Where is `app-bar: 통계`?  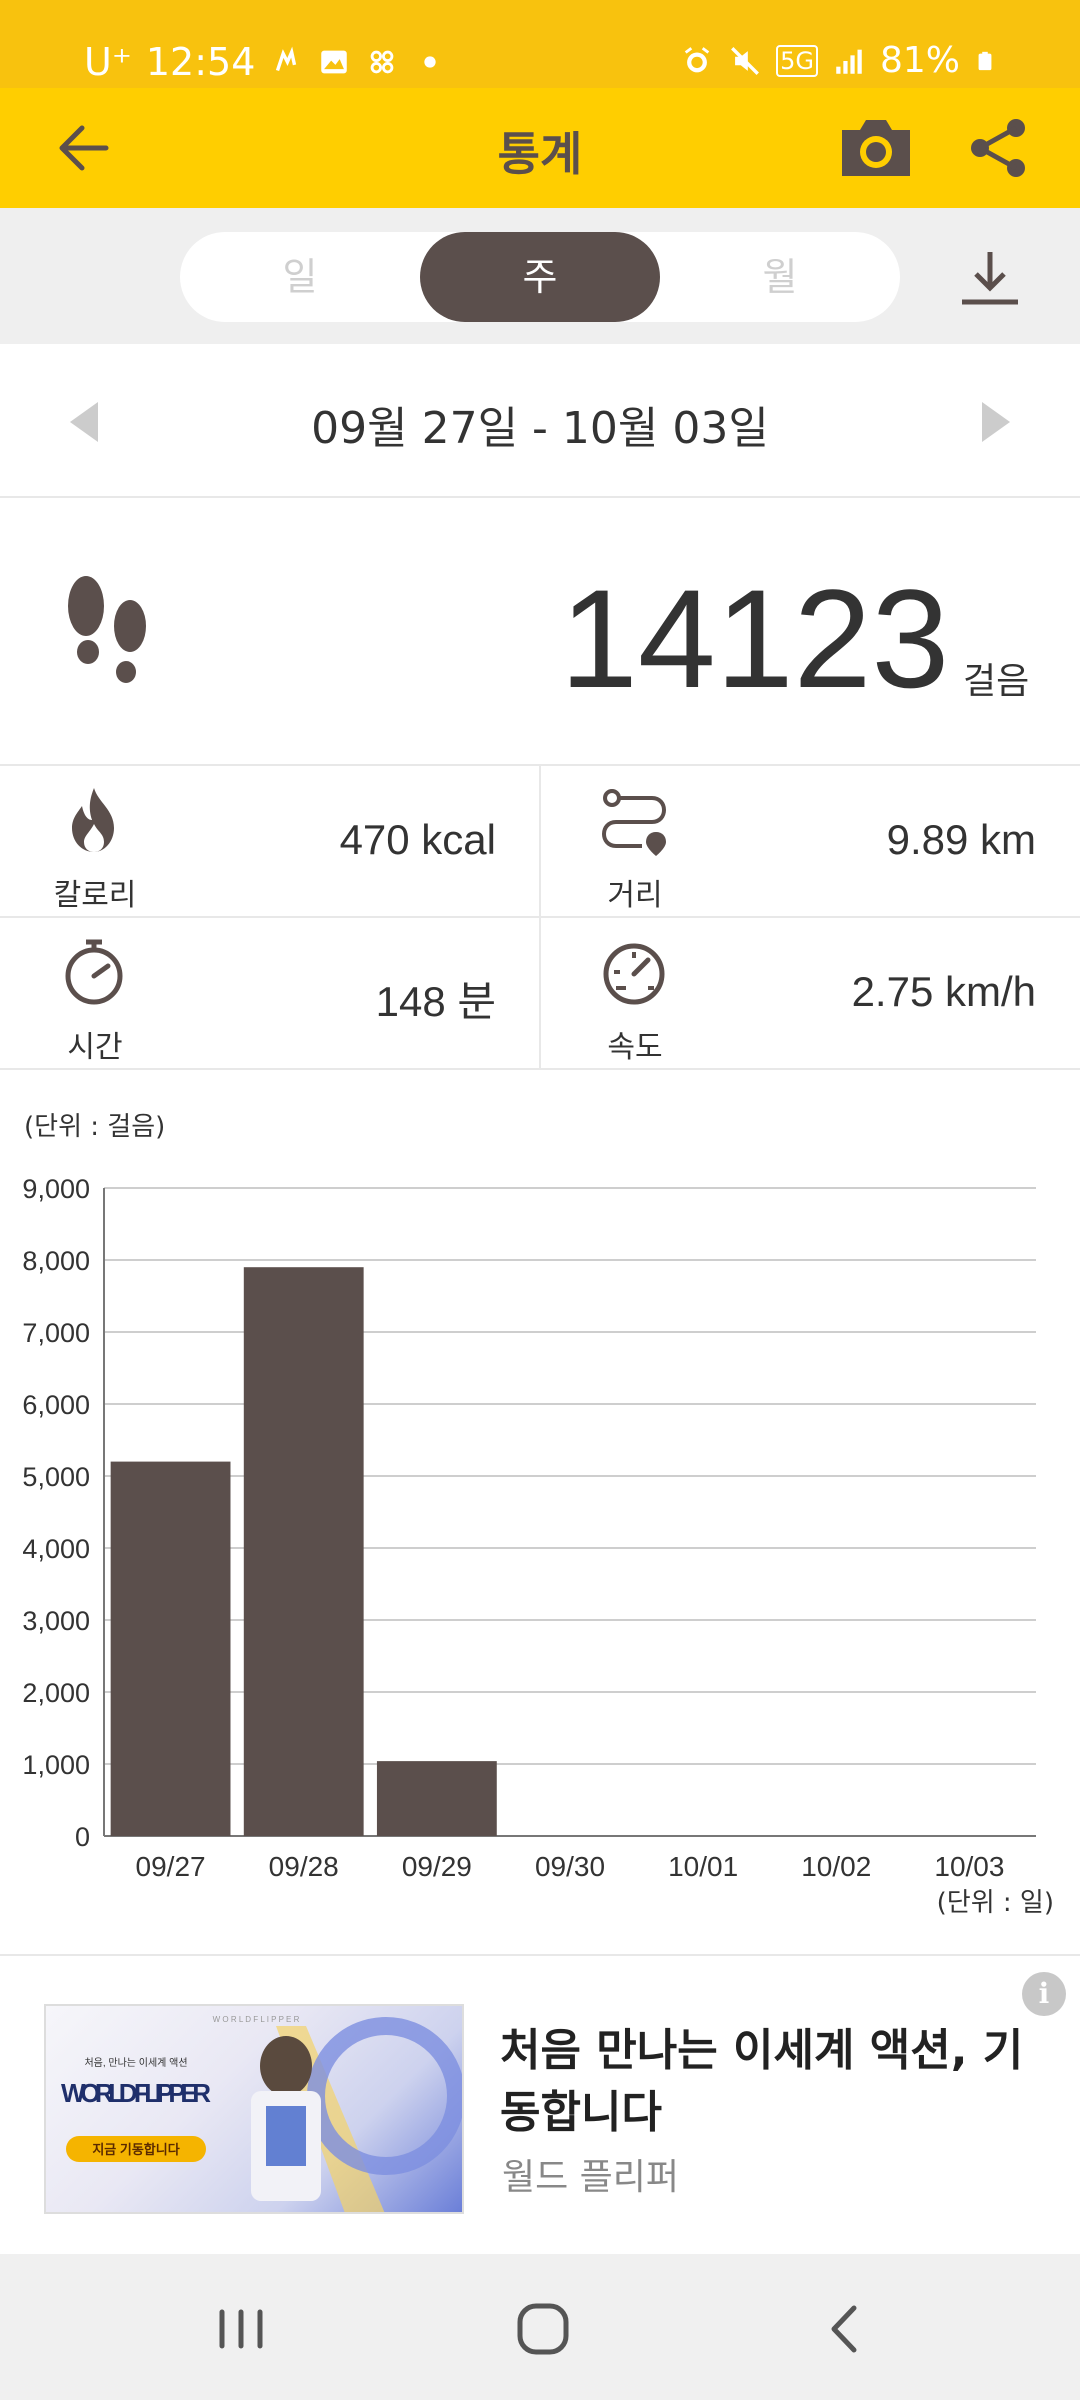
app-bar: 통계 is located at coordinates (540, 148).